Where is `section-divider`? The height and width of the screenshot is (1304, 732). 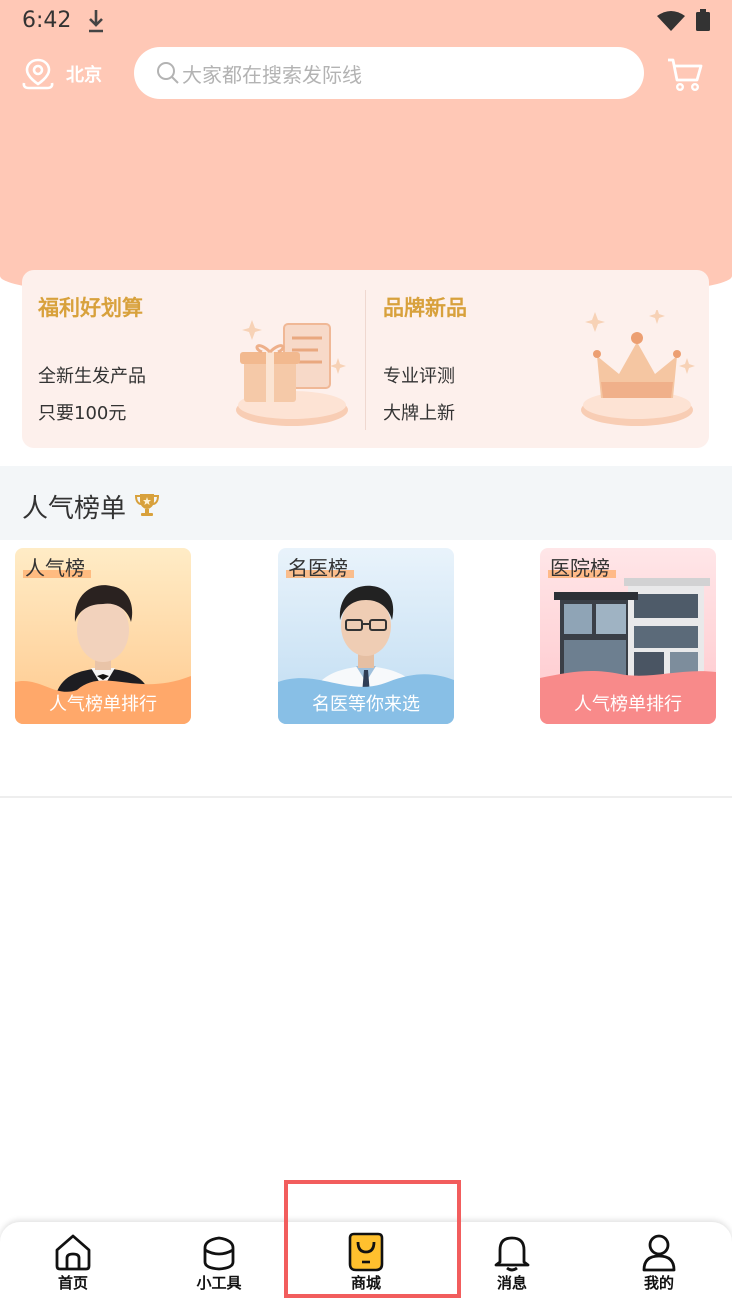
section-divider is located at coordinates (366, 797).